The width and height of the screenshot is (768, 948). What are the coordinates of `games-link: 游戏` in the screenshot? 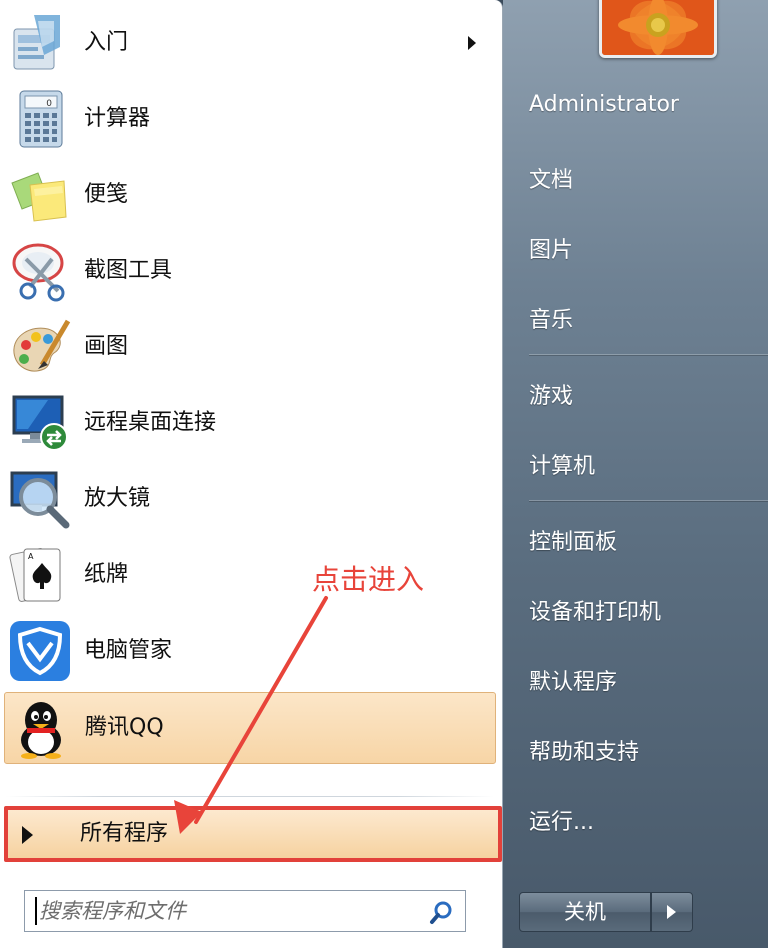 It's located at (551, 394).